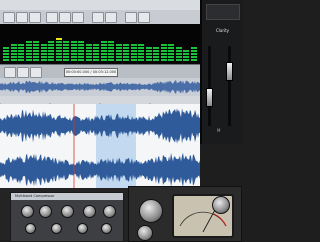 The image size is (320, 242). What do you see at coordinates (65, 17) in the screenshot?
I see `copy-button` at bounding box center [65, 17].